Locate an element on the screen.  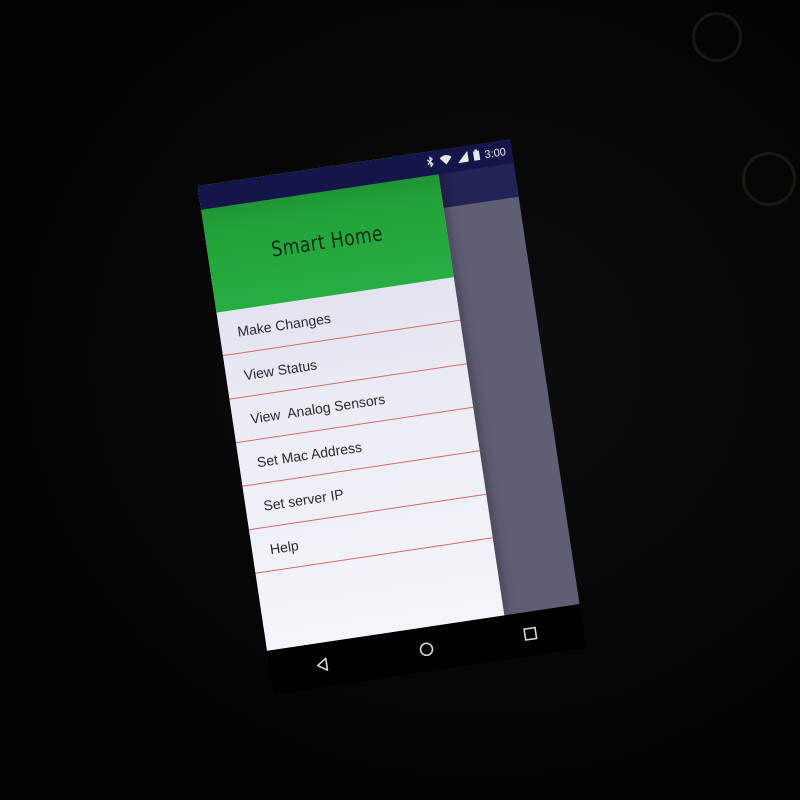
drawer-title: Smart Home is located at coordinates (327, 241).